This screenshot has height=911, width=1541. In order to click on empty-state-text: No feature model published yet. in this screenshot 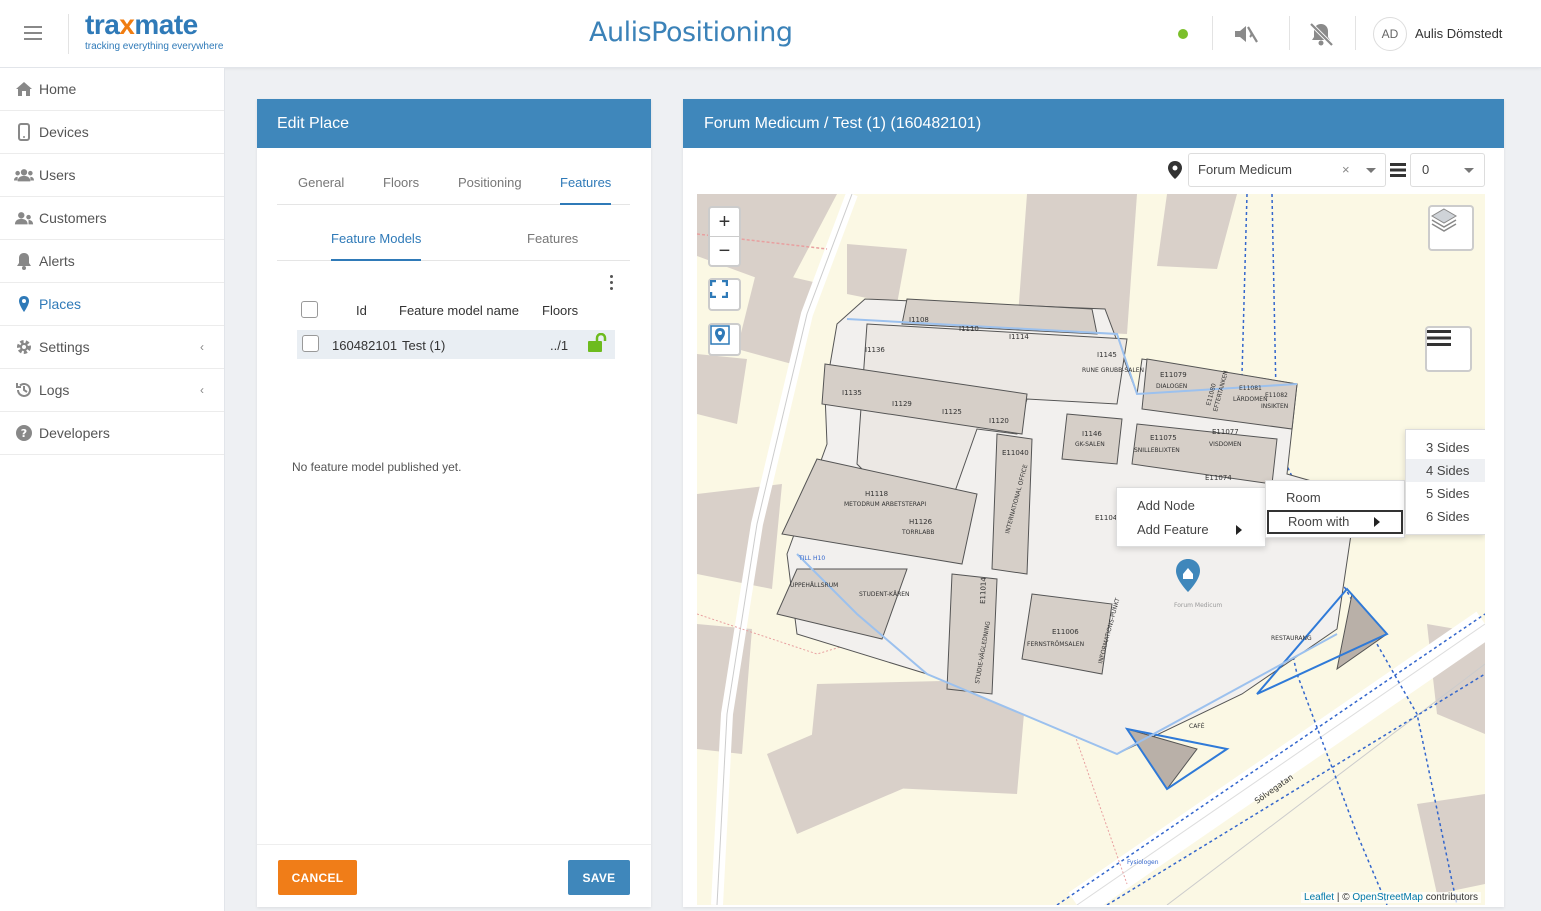, I will do `click(377, 467)`.